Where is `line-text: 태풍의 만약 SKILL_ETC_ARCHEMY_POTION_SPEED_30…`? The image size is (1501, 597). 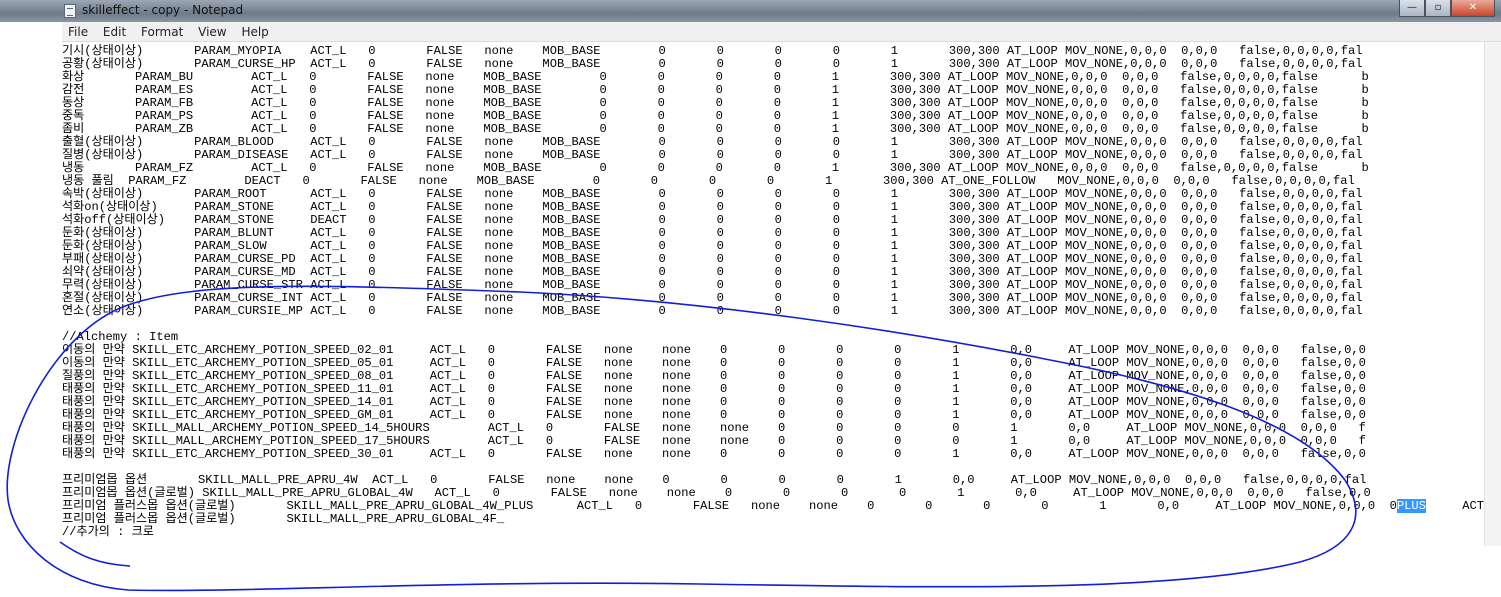
line-text: 태풍의 만약 SKILL_ETC_ARCHEMY_POTION_SPEED_30… is located at coordinates (714, 454).